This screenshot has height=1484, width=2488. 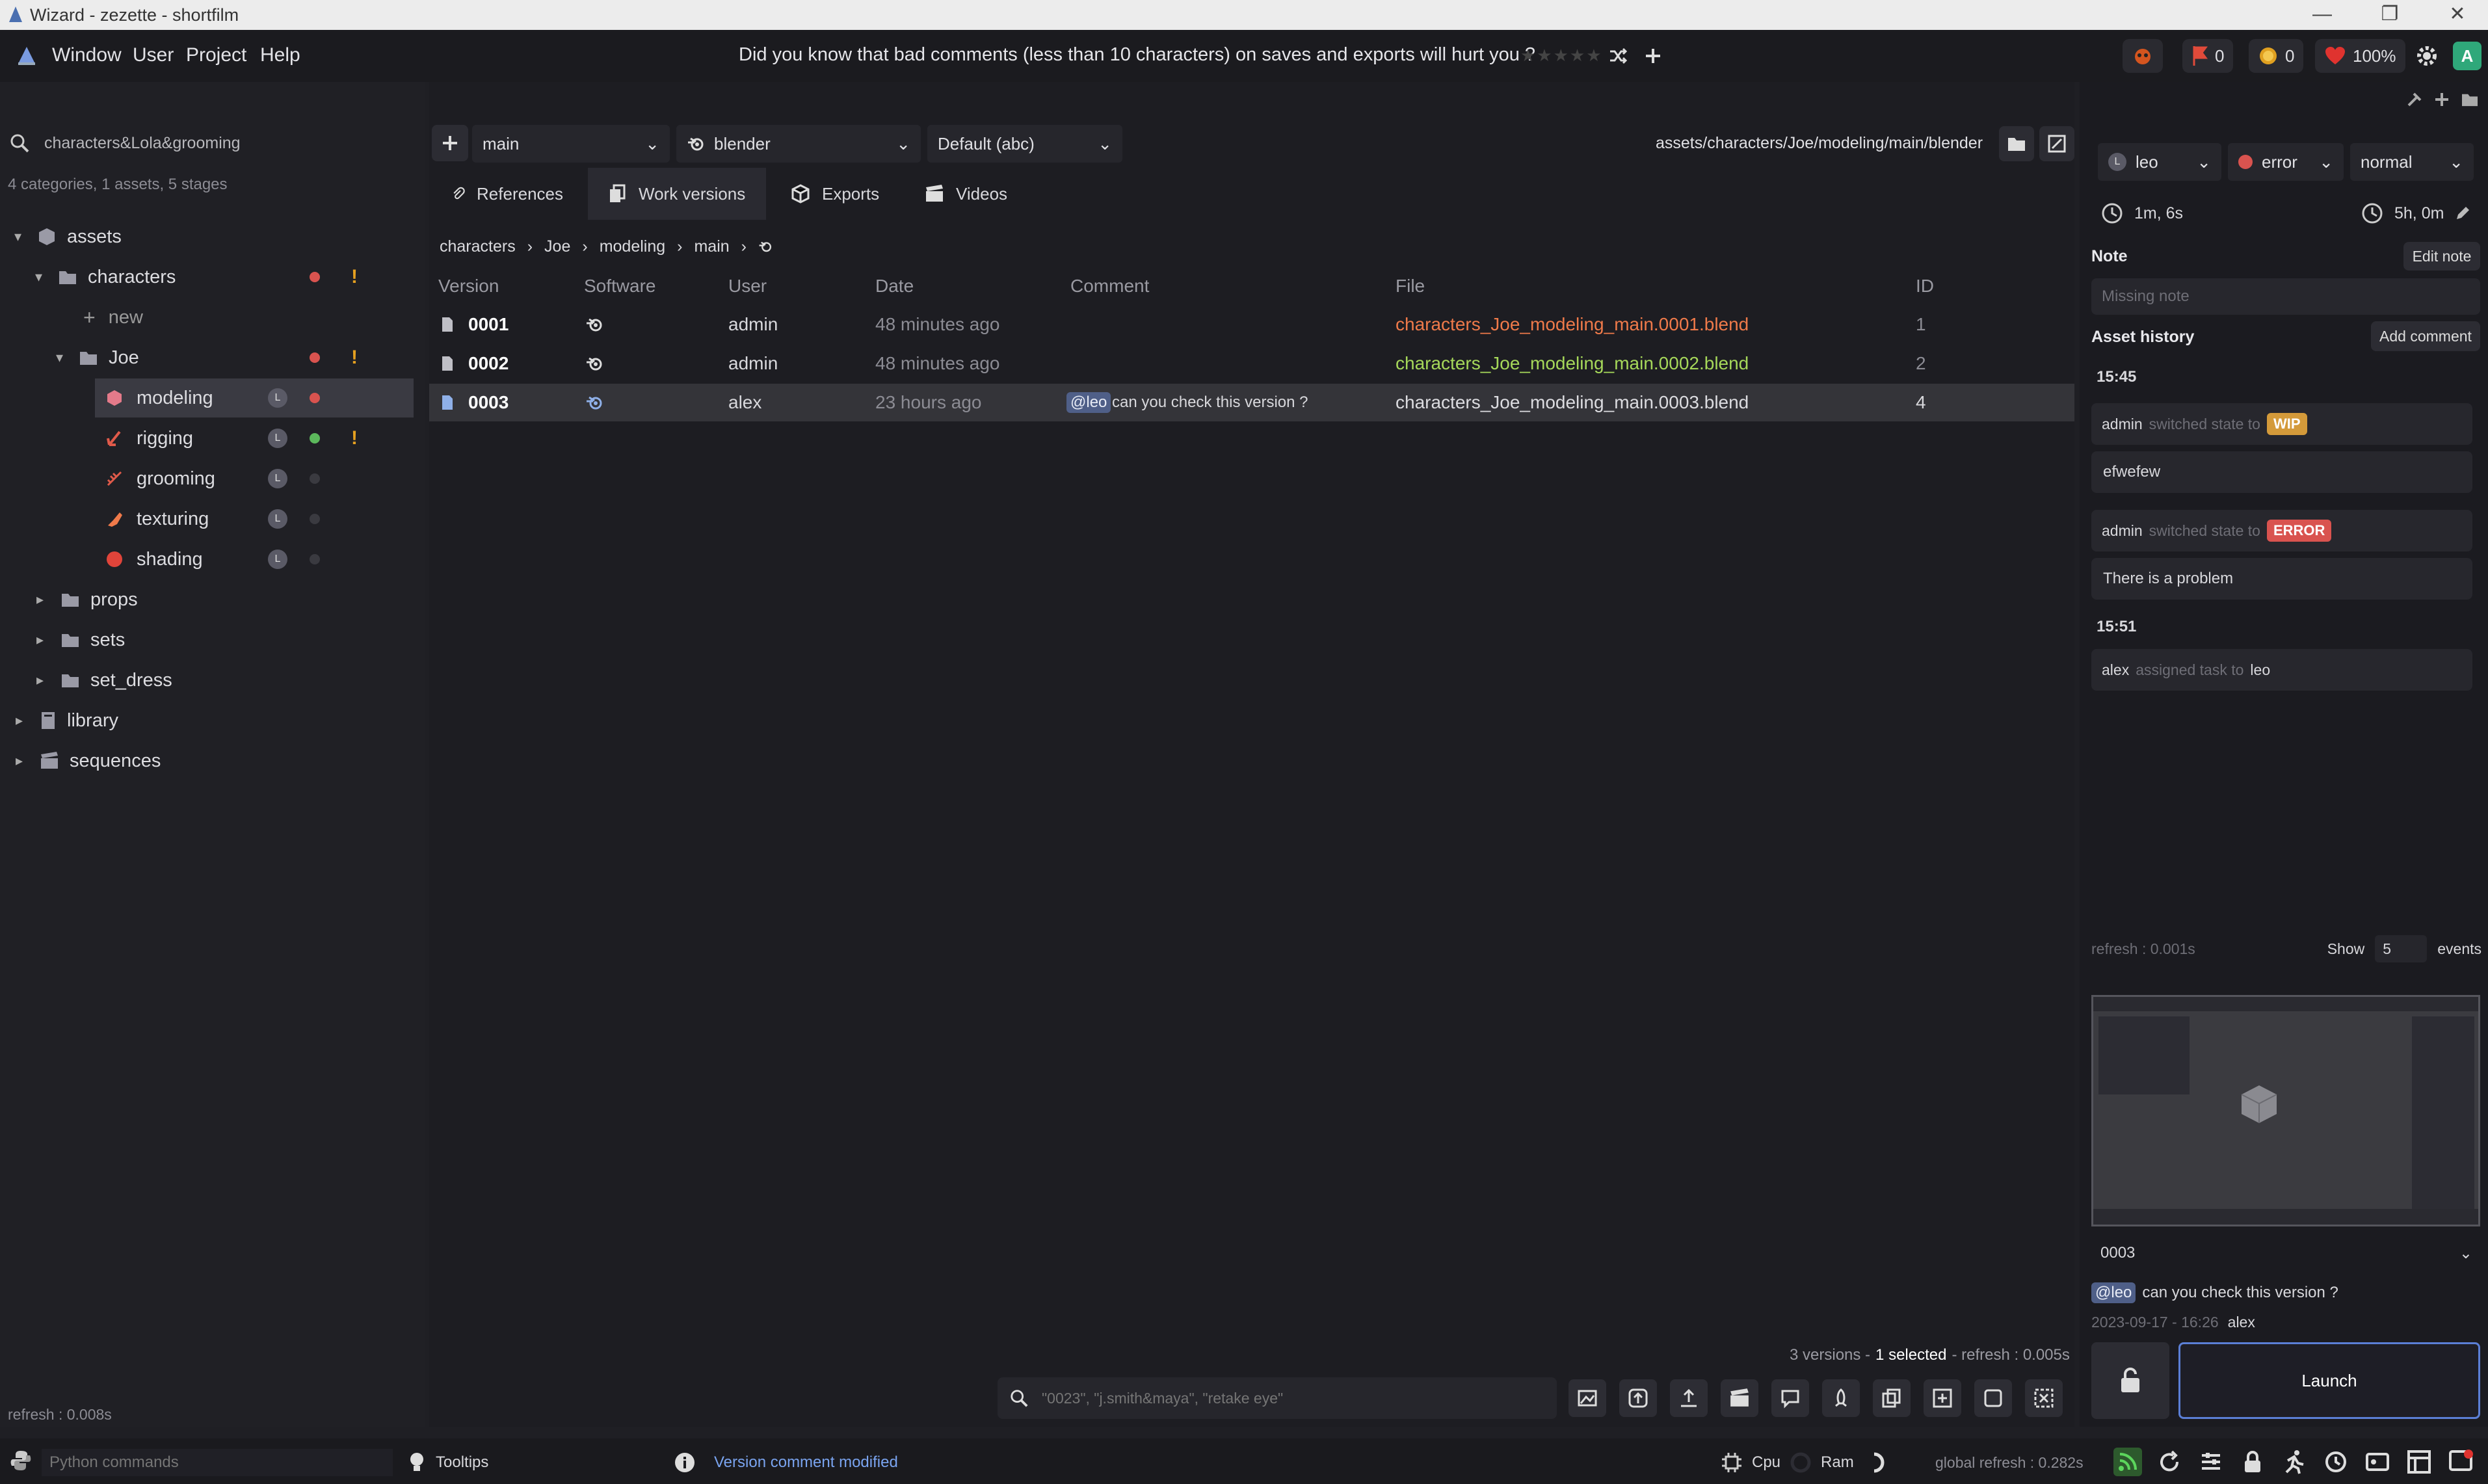 What do you see at coordinates (2169, 1462) in the screenshot?
I see `refresh-icon` at bounding box center [2169, 1462].